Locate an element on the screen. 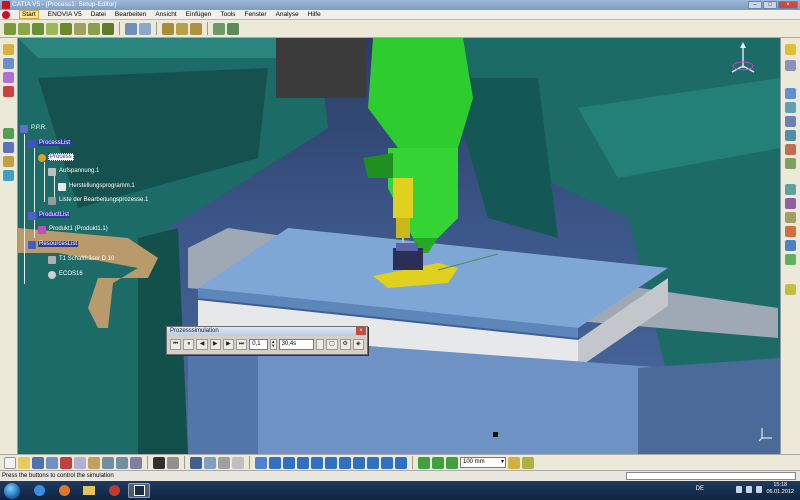  tree-node-schaftfraeser: T1 Schaftfräser D 10 is located at coordinates (81, 259).